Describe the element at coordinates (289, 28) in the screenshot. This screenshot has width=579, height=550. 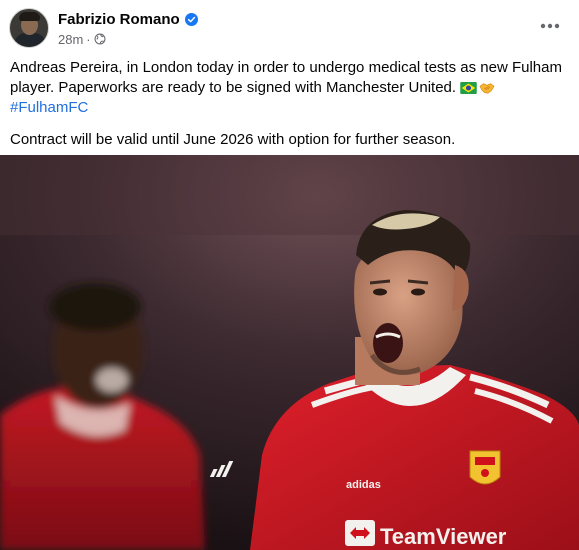
I see `post-header: Fabrizio Romano 28m ·` at that location.